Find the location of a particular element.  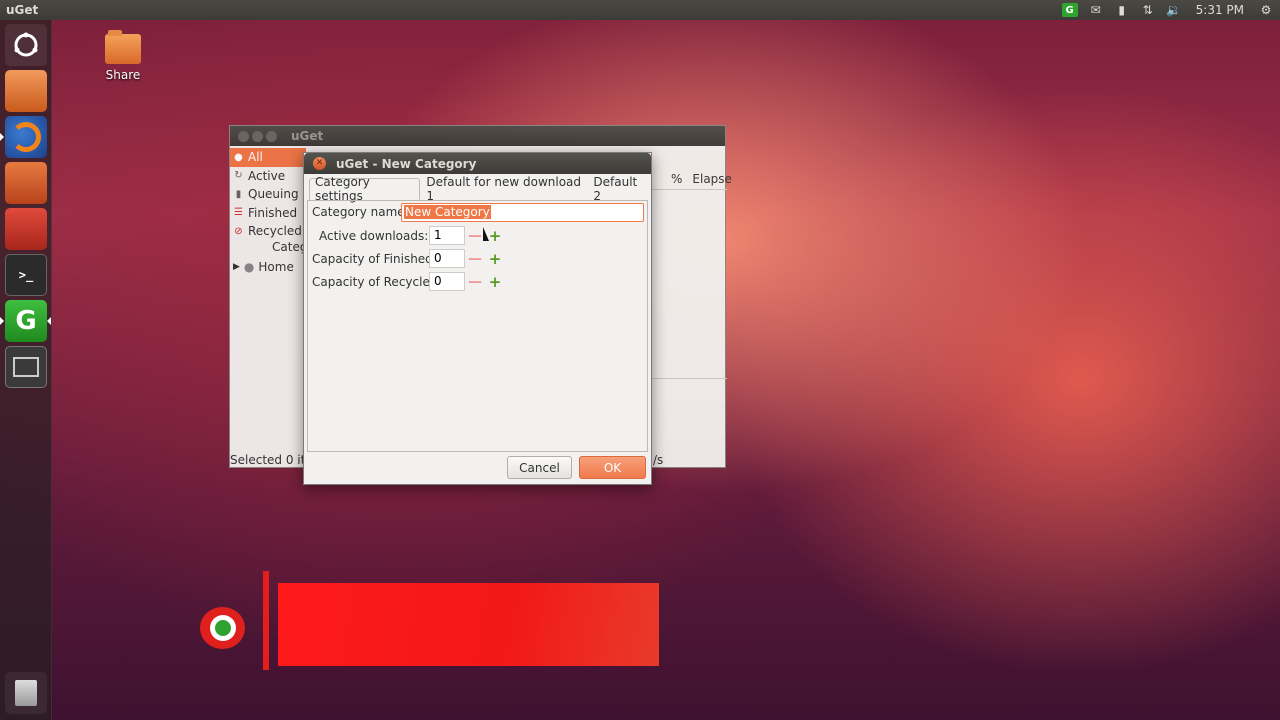

firefox-icon is located at coordinates (26, 137).